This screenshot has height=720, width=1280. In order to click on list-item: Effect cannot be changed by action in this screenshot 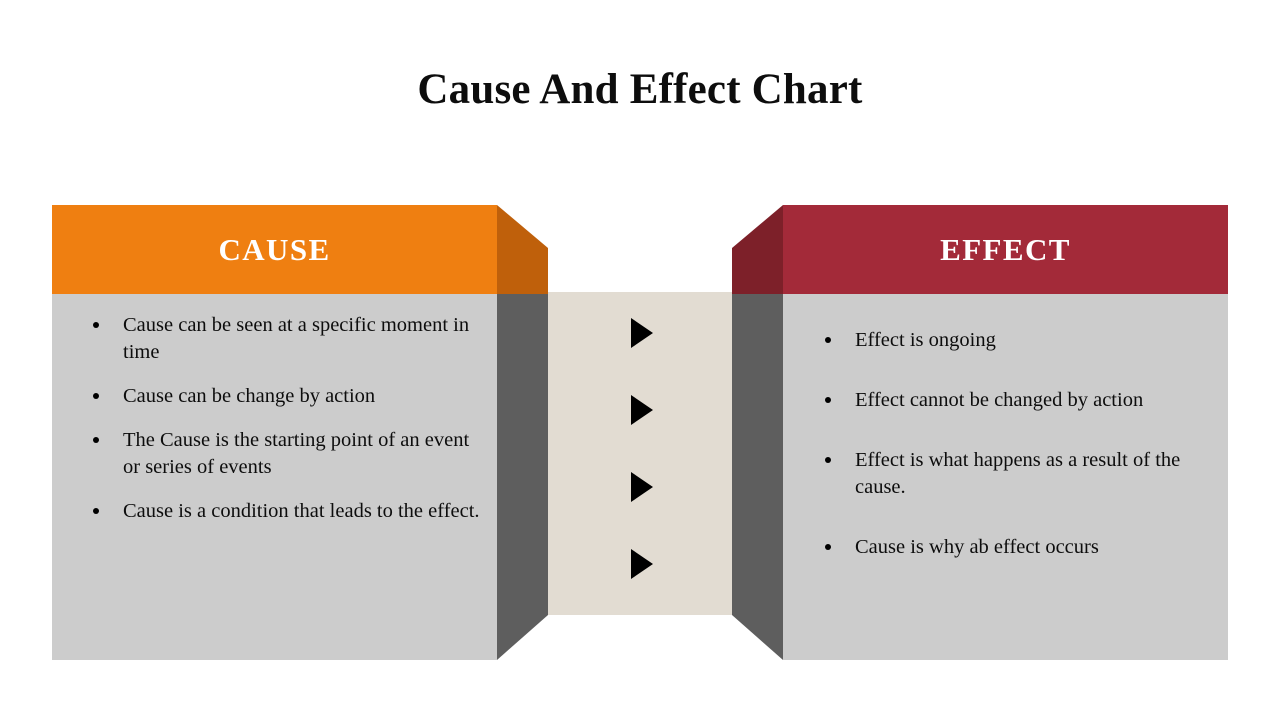, I will do `click(1012, 400)`.